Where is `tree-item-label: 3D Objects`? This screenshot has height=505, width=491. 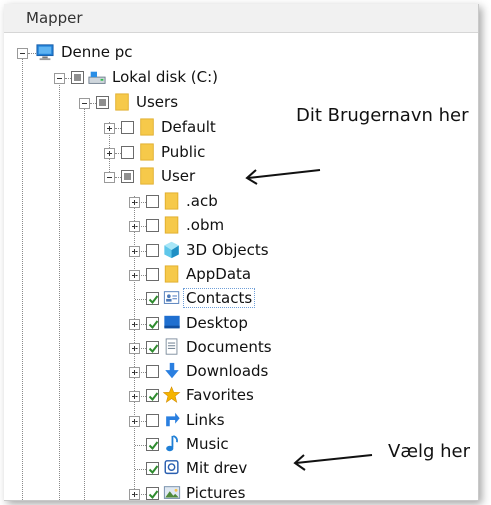
tree-item-label: 3D Objects is located at coordinates (227, 250).